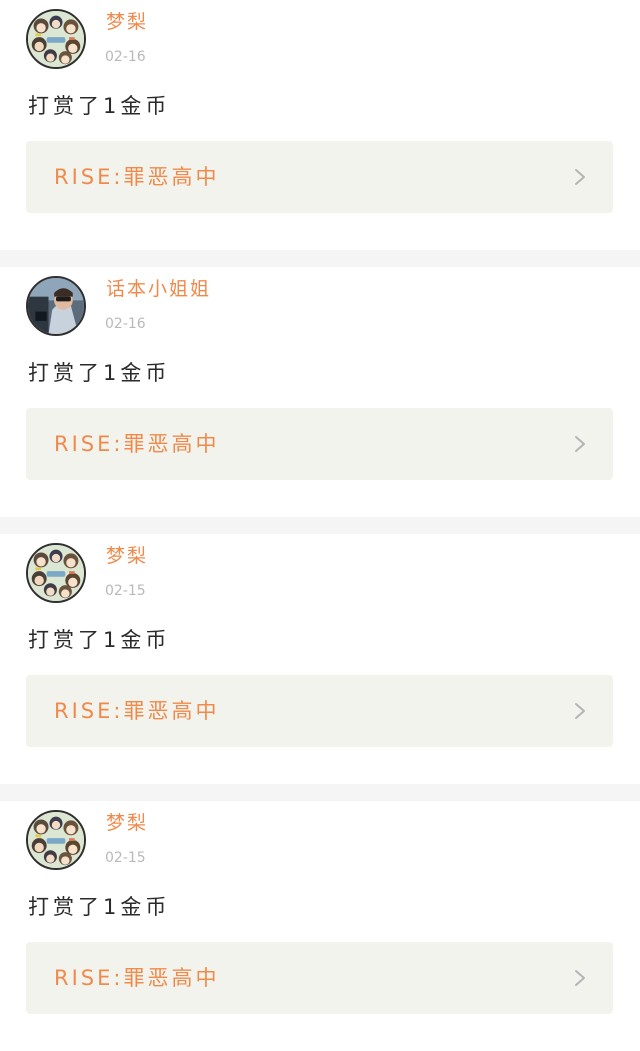 The width and height of the screenshot is (640, 1051). Describe the element at coordinates (158, 289) in the screenshot. I see `username: 话本小姐姐` at that location.